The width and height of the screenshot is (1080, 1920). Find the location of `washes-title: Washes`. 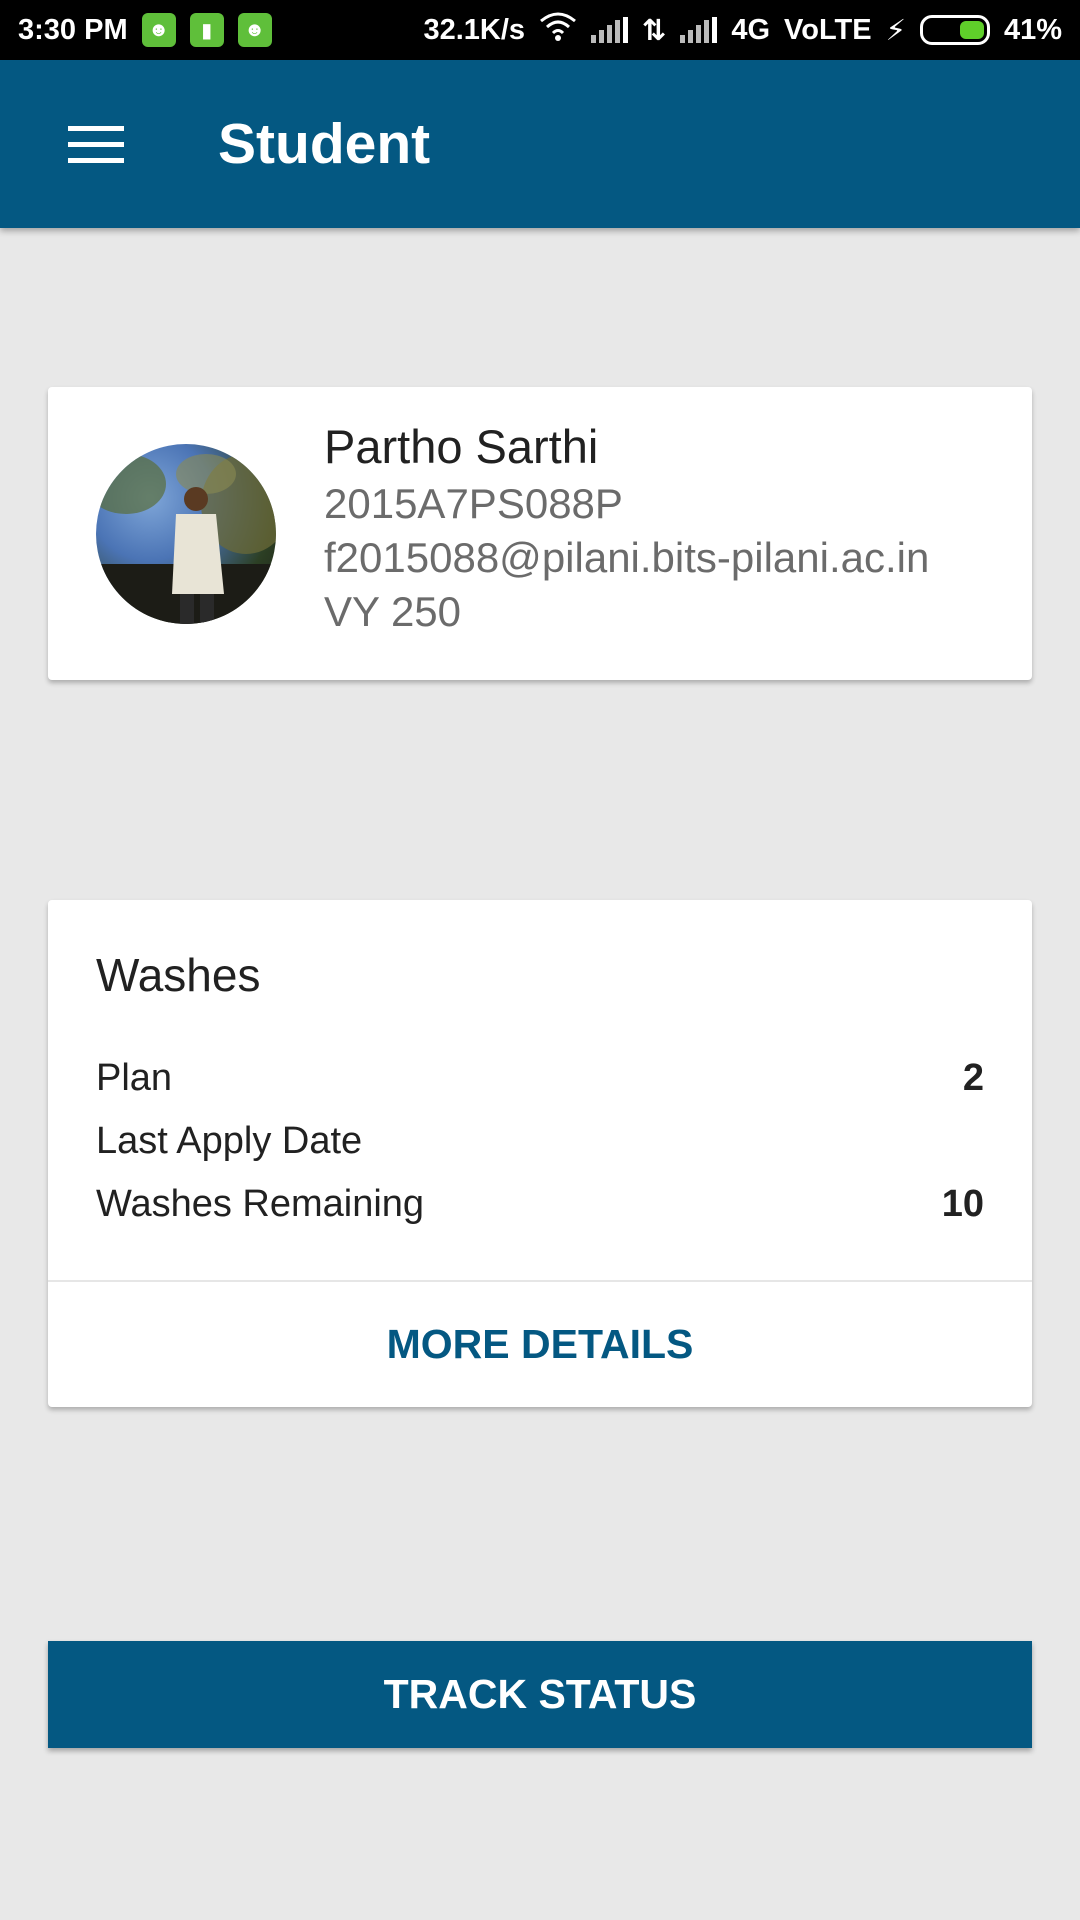

washes-title: Washes is located at coordinates (178, 975).